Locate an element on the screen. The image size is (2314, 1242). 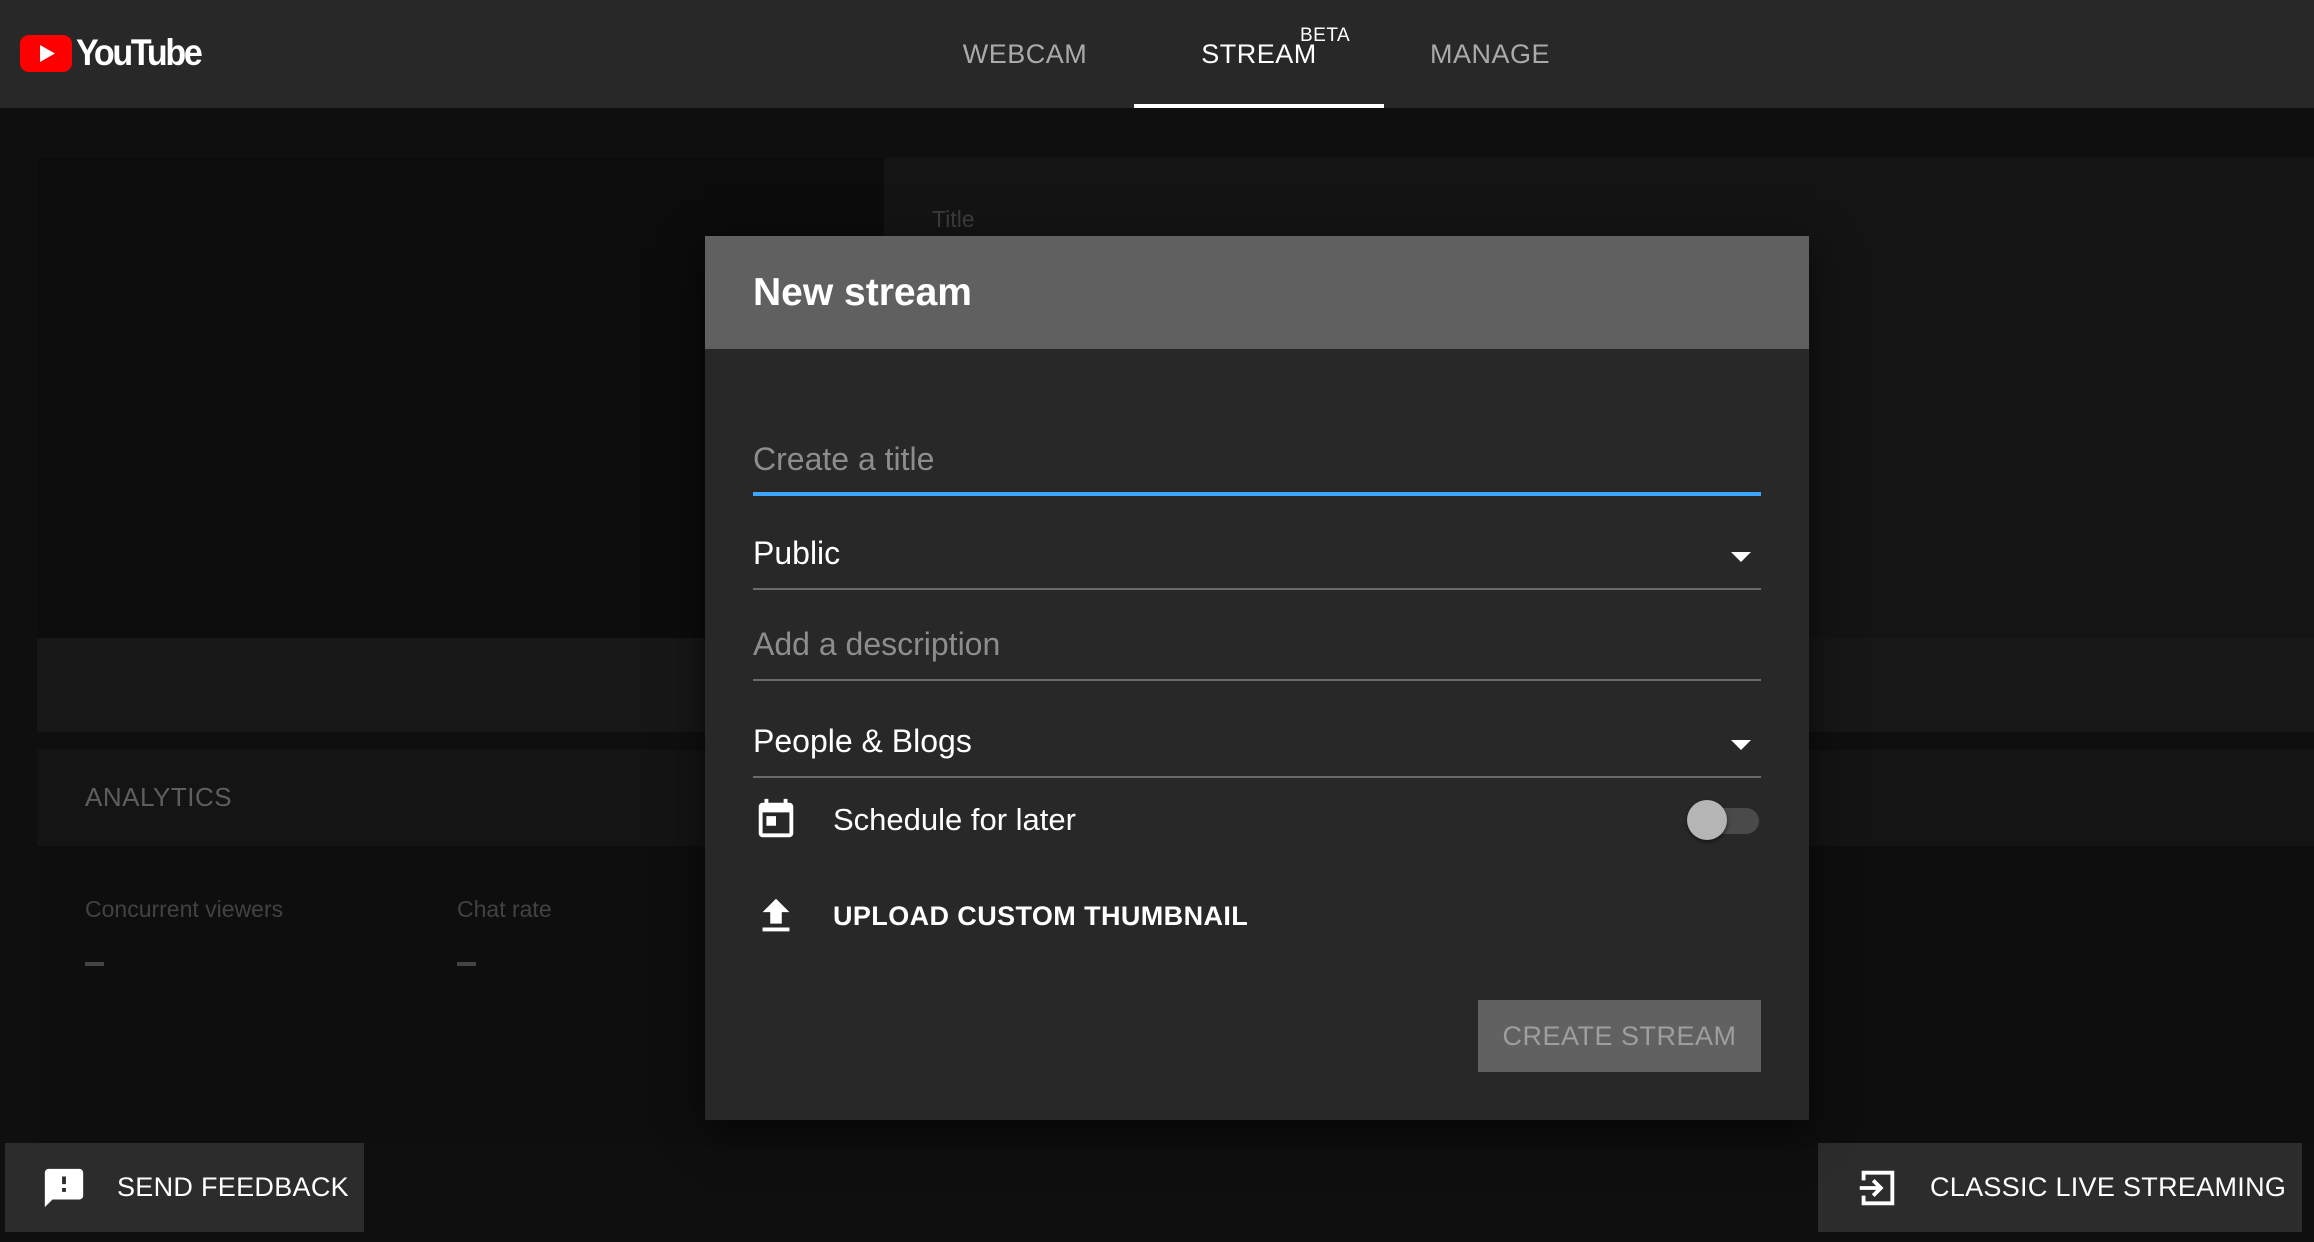
tab-webcam: WEBCAM is located at coordinates (1025, 54).